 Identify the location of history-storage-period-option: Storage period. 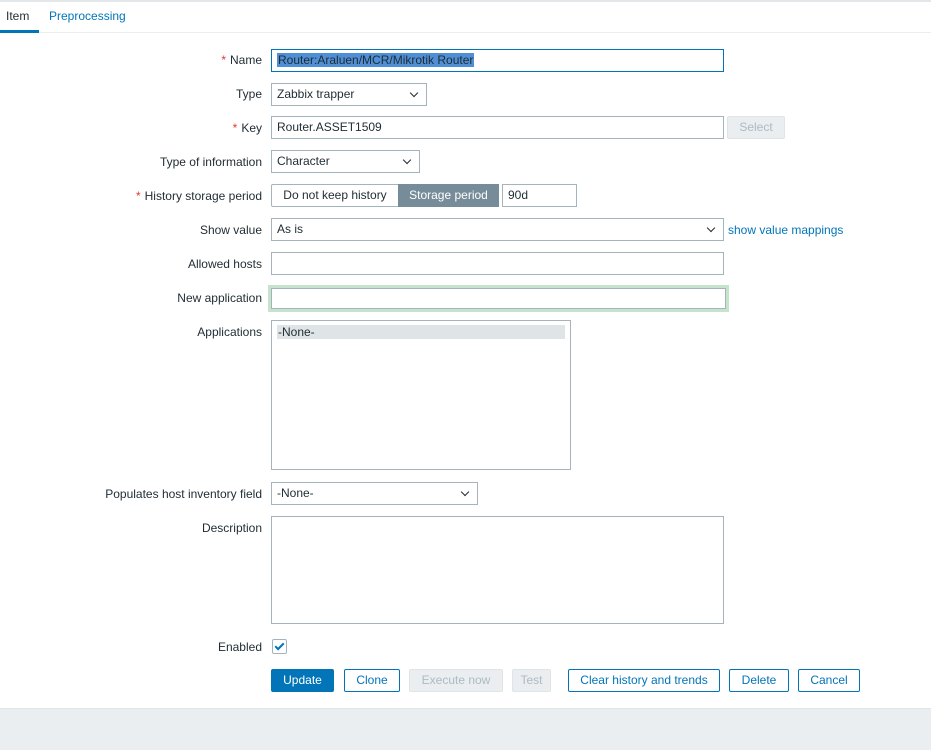
(448, 195).